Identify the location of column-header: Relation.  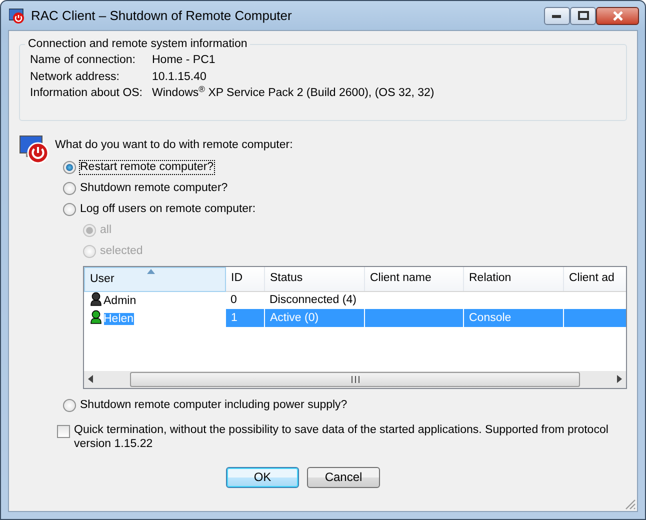
(514, 279).